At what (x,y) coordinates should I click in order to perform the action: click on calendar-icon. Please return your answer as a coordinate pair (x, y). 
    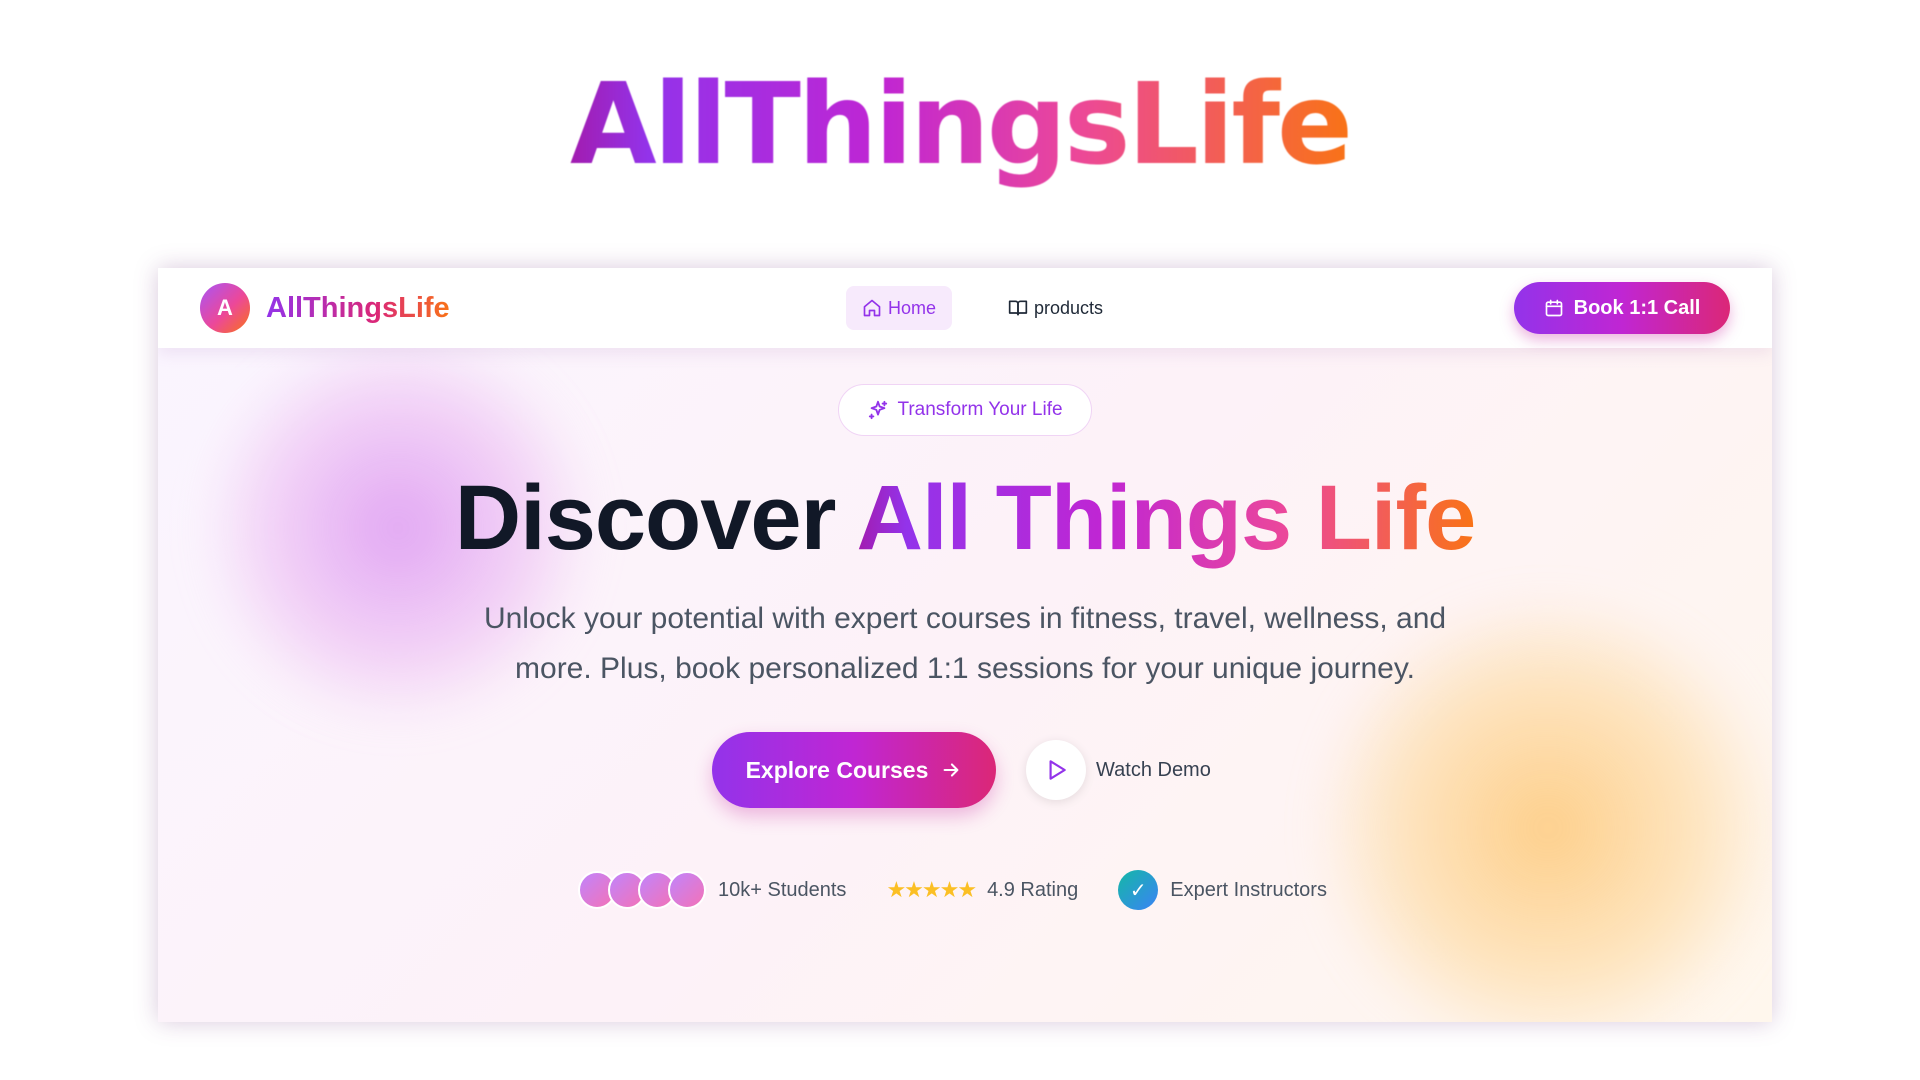
    Looking at the image, I should click on (1553, 308).